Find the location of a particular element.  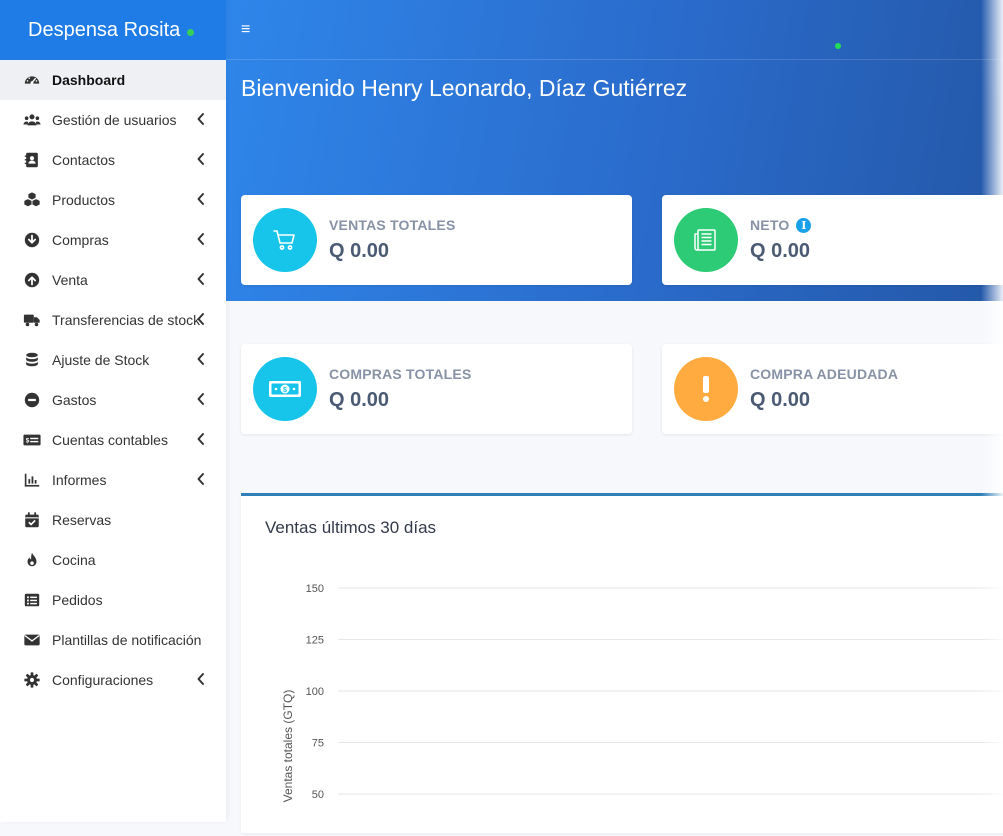

money-check-icon: $ is located at coordinates (32, 440).